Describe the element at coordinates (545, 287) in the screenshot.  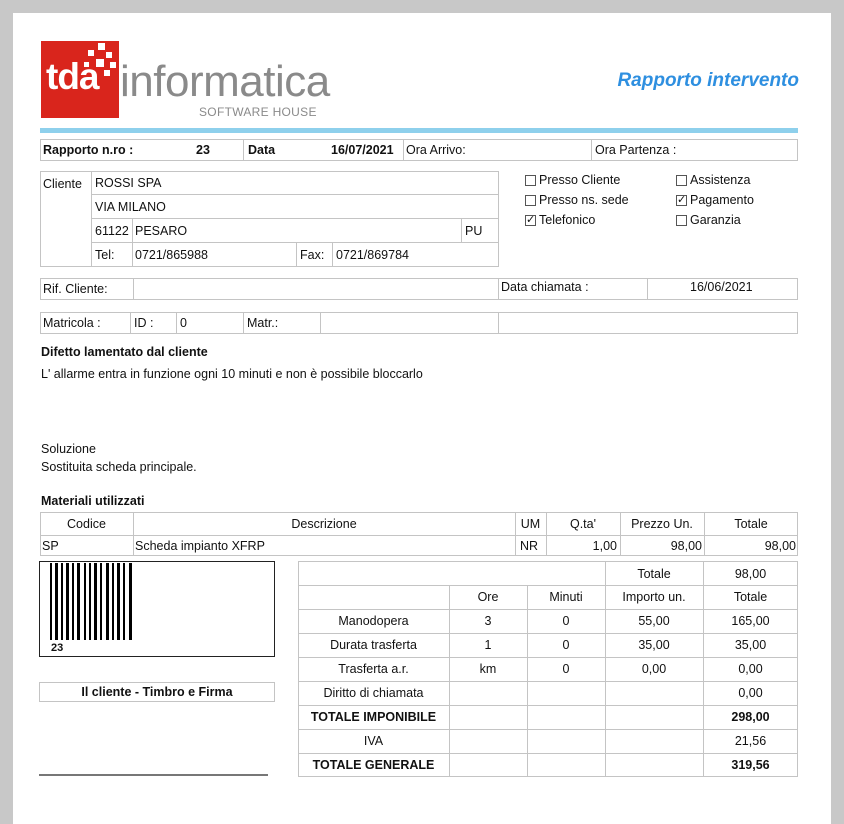
I see `call-date-label: Data chiamata :` at that location.